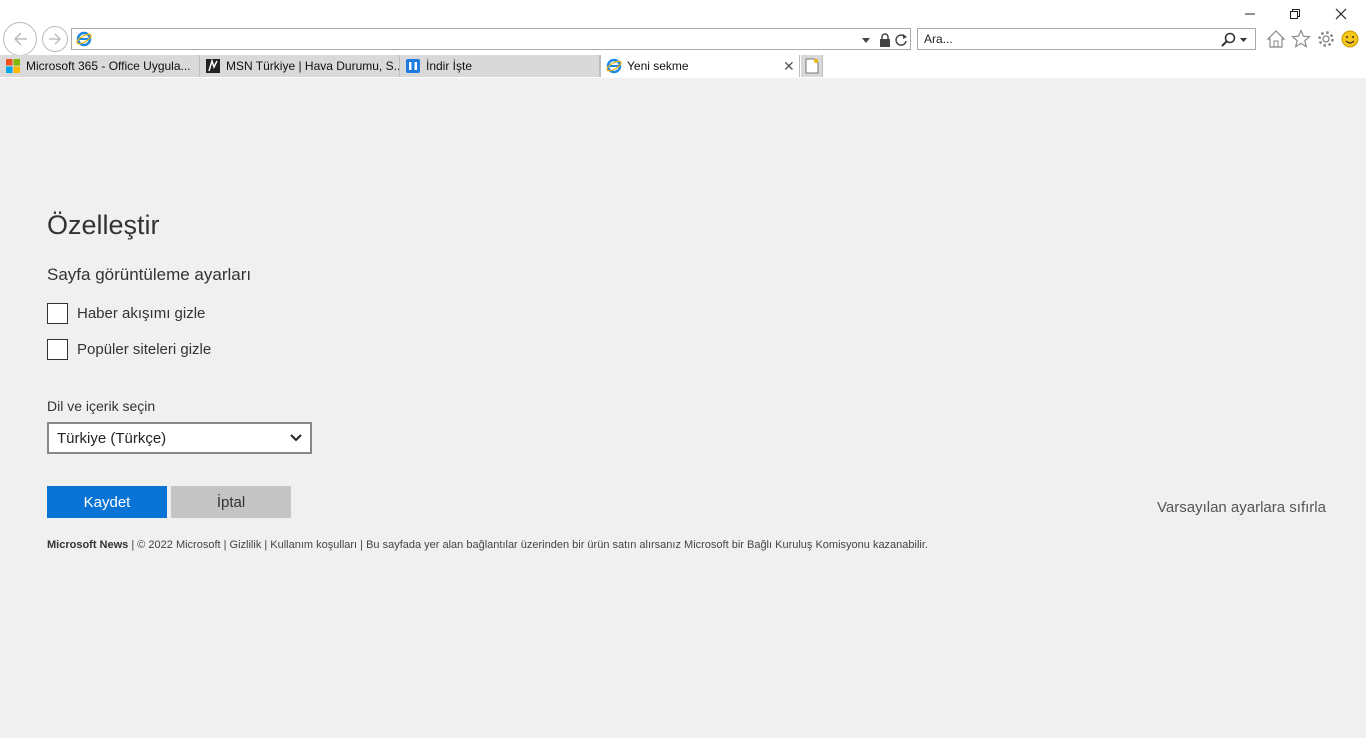 The image size is (1366, 738). What do you see at coordinates (149, 274) in the screenshot?
I see `section-title: Sayfa görüntüleme ayarları` at bounding box center [149, 274].